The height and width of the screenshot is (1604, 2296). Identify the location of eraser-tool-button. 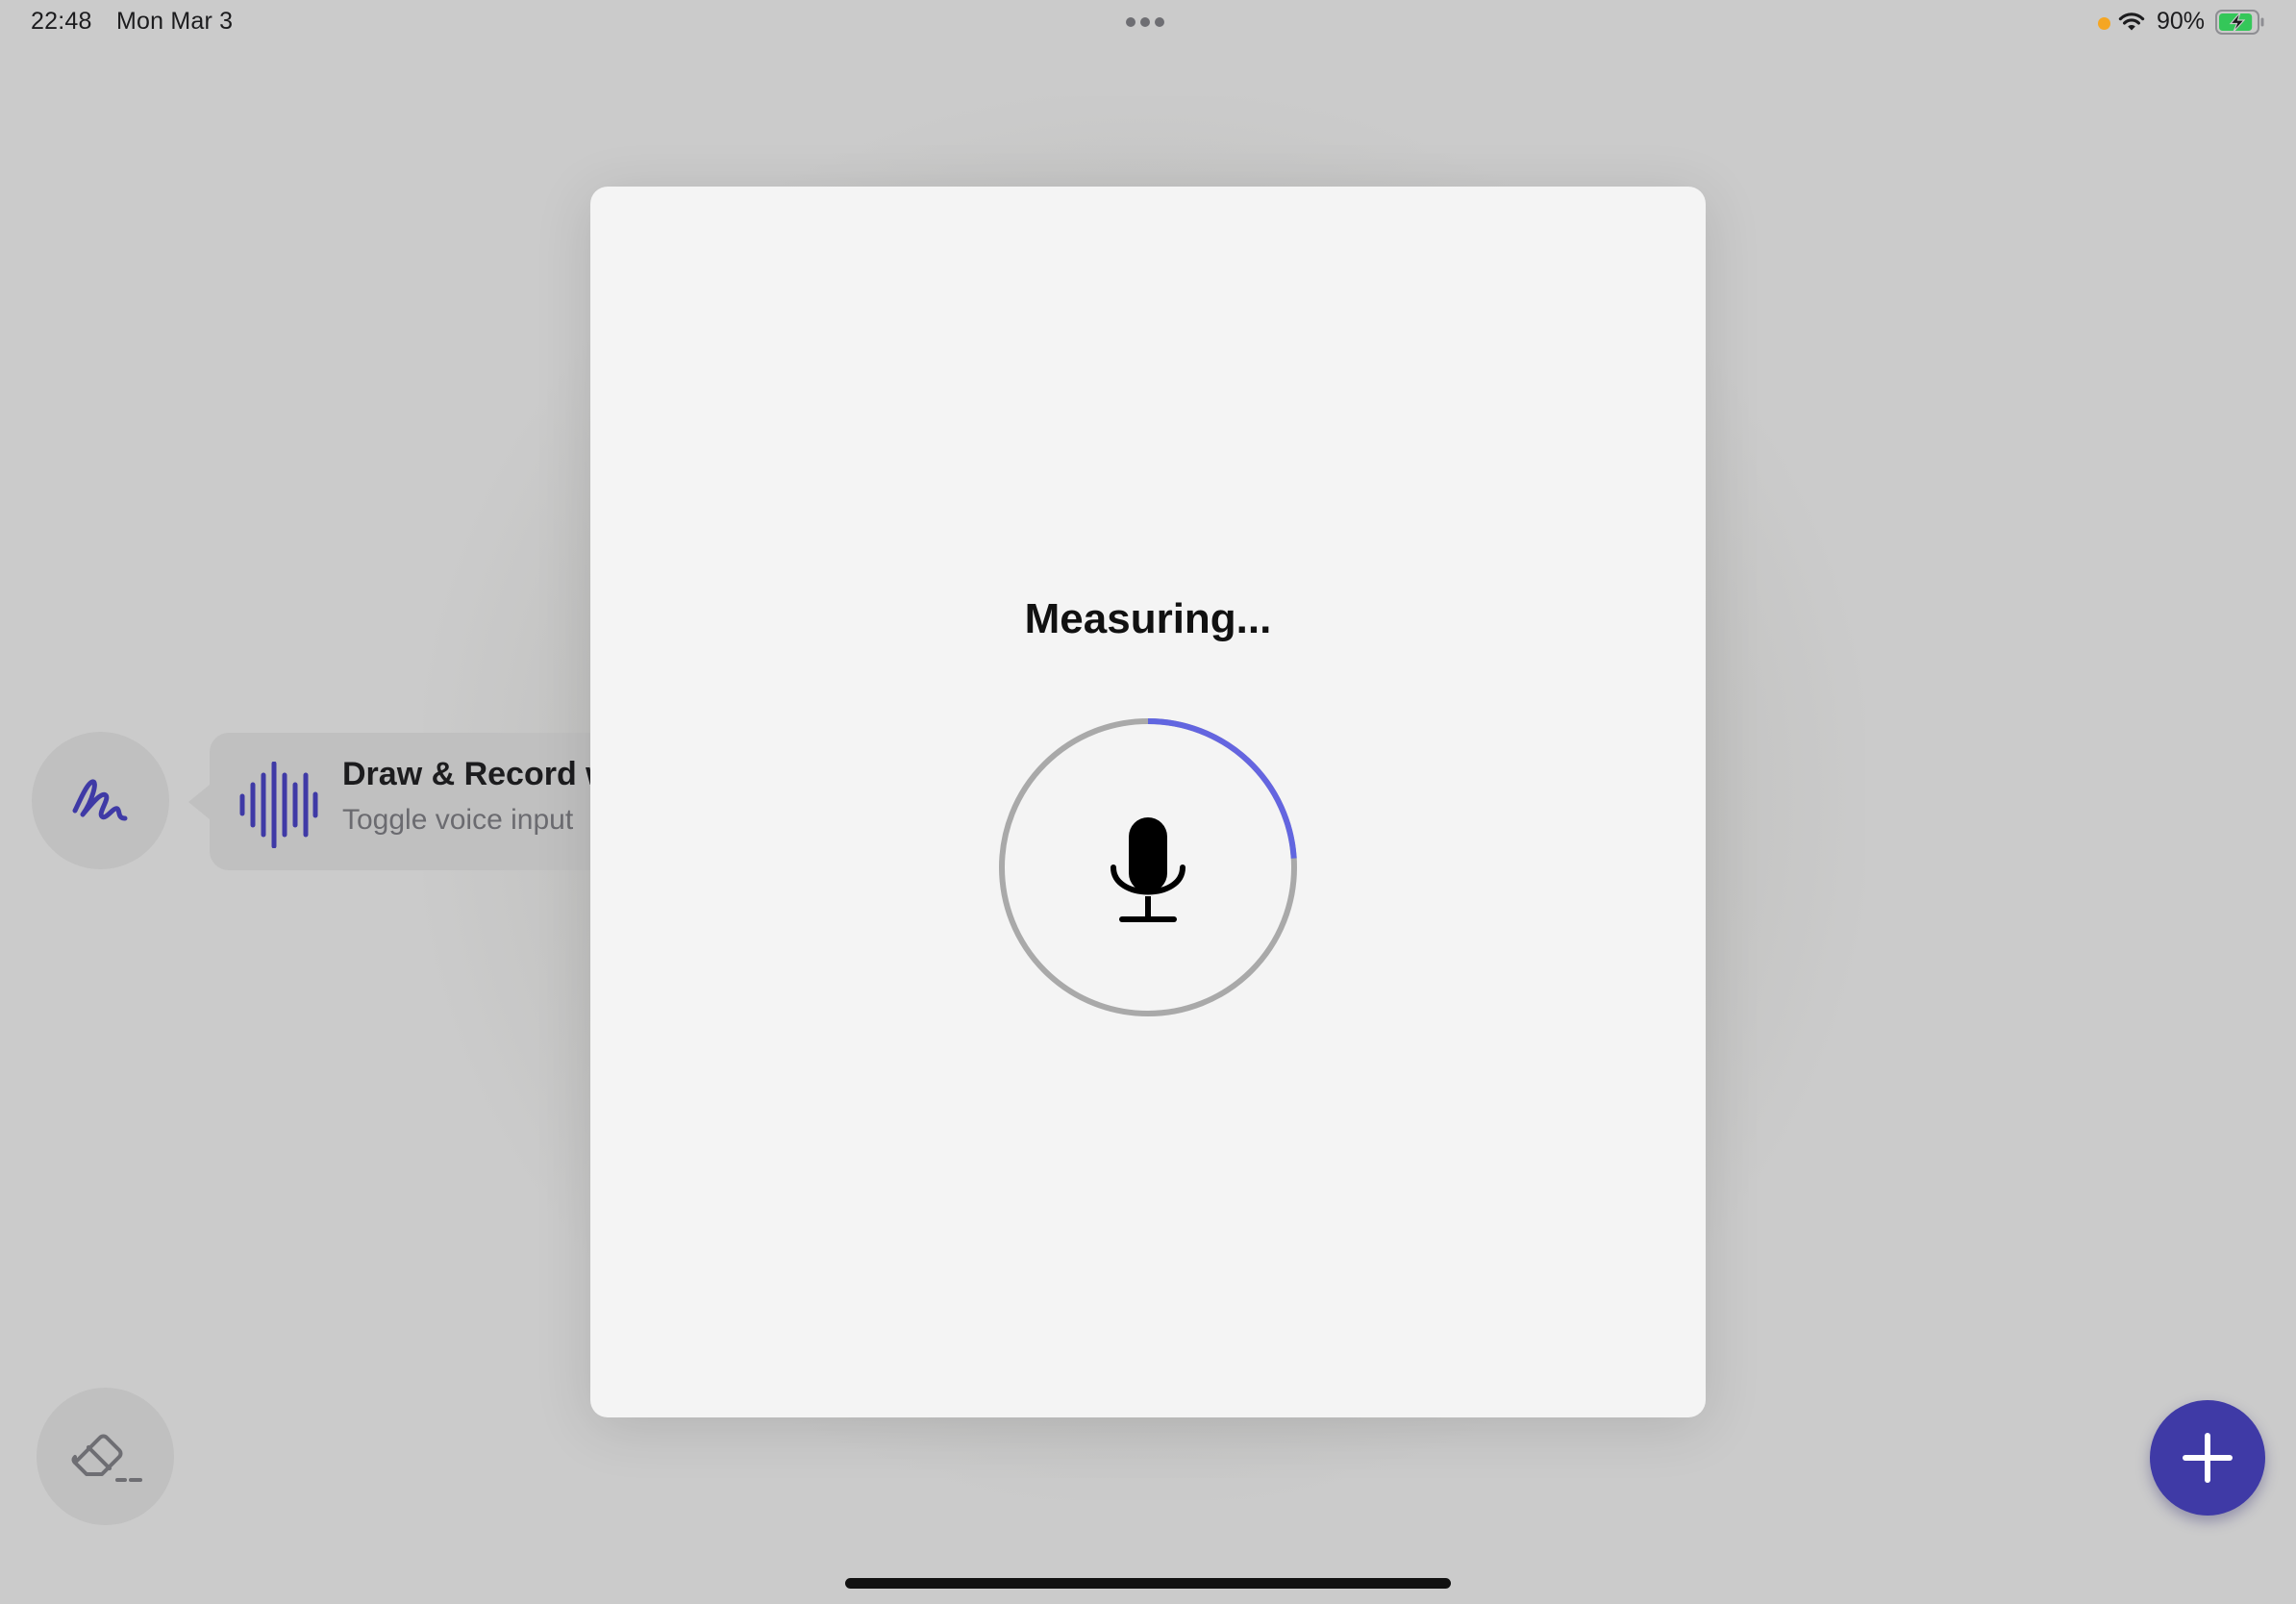
(105, 1456).